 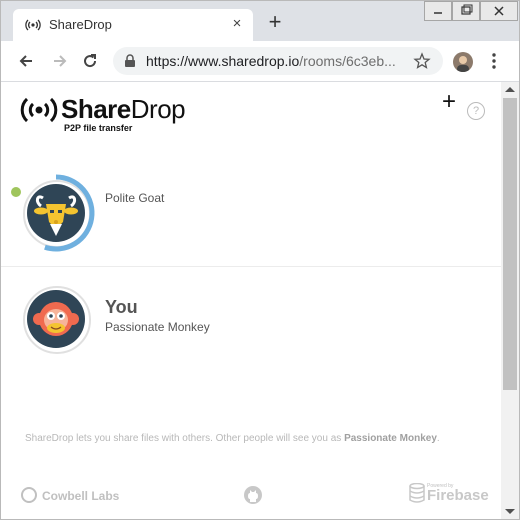 I want to click on cowbell-labs-link: Cowbell Labs, so click(x=70, y=495).